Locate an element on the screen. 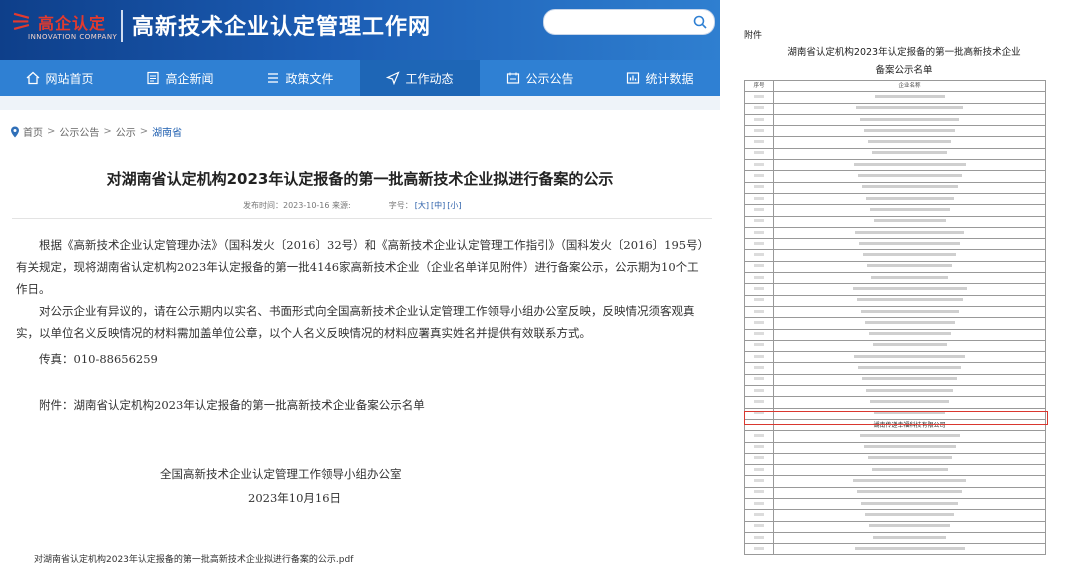 Image resolution: width=1080 pixels, height=569 pixels. document-icon is located at coordinates (273, 78).